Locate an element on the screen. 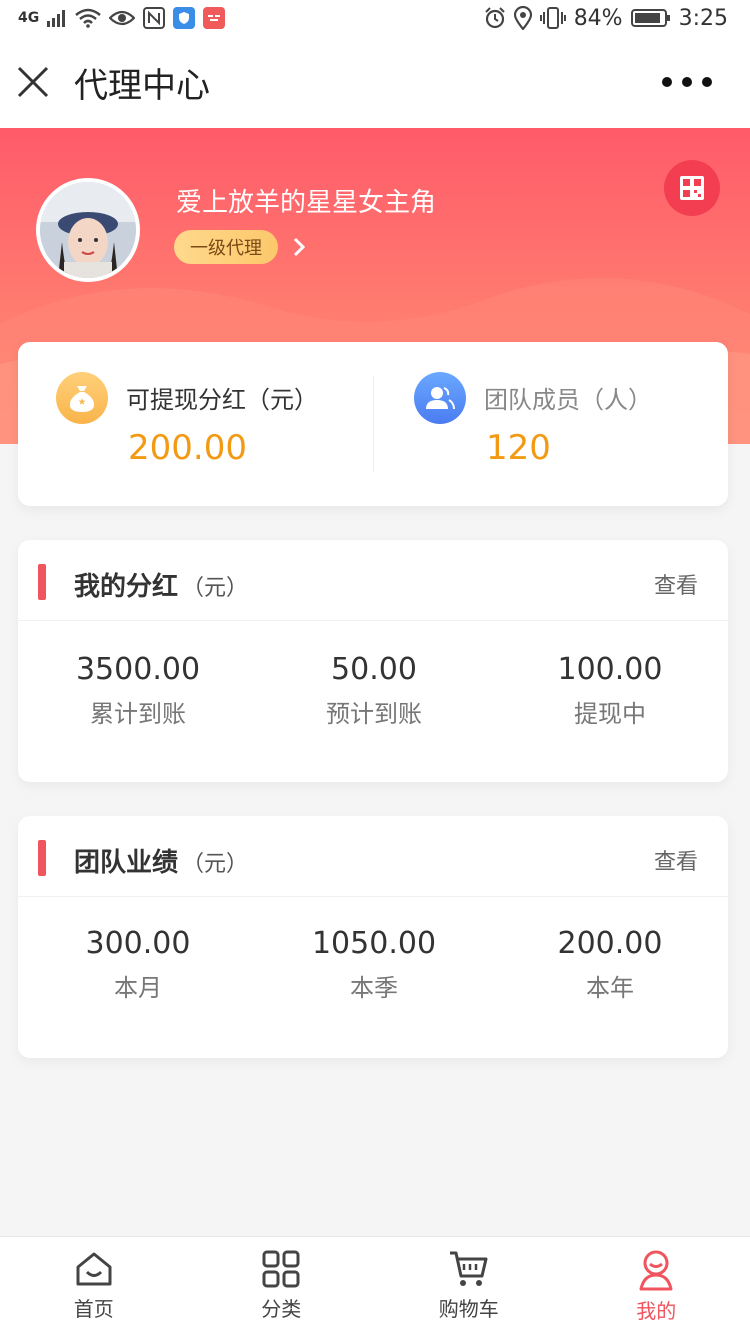  status-bar: 4G 84% 3:25 is located at coordinates (375, 18).